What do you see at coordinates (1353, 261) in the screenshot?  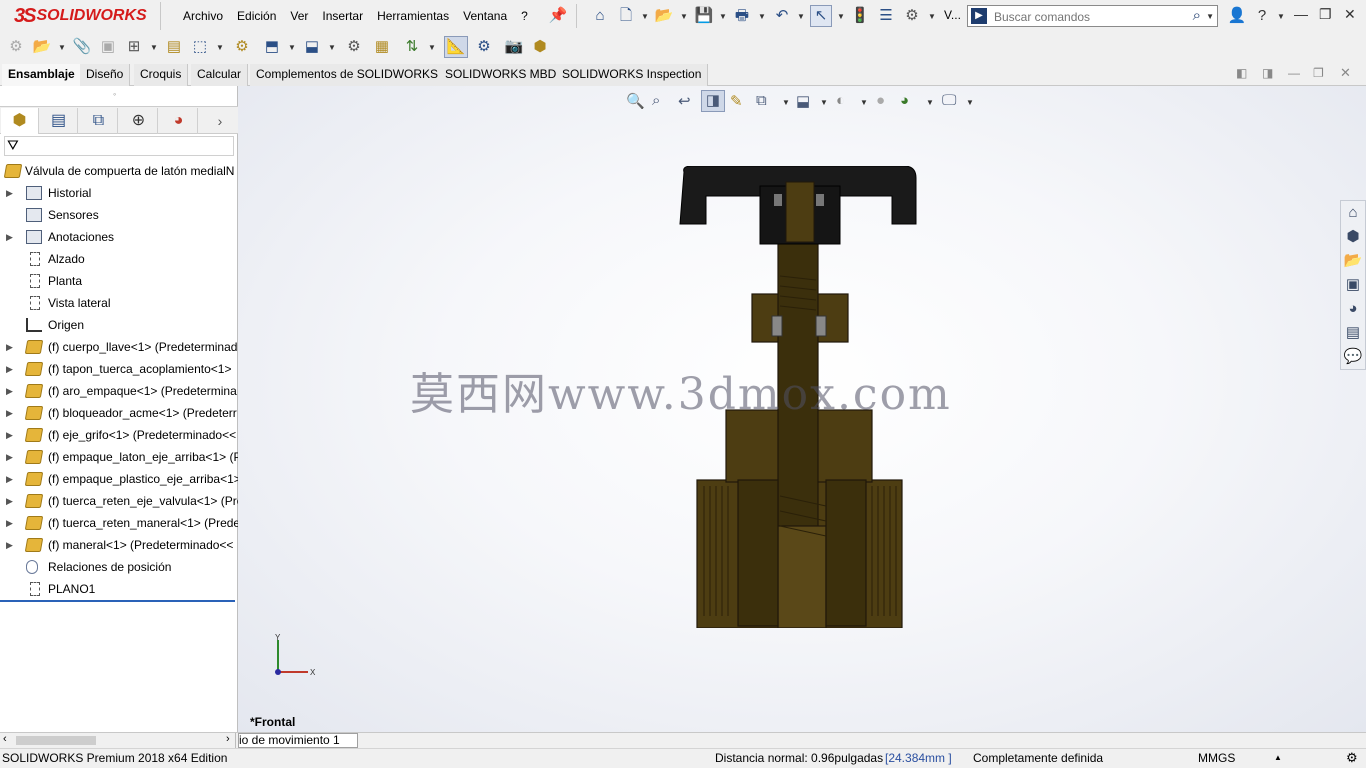 I see `file-explorer-icon: 📂` at bounding box center [1353, 261].